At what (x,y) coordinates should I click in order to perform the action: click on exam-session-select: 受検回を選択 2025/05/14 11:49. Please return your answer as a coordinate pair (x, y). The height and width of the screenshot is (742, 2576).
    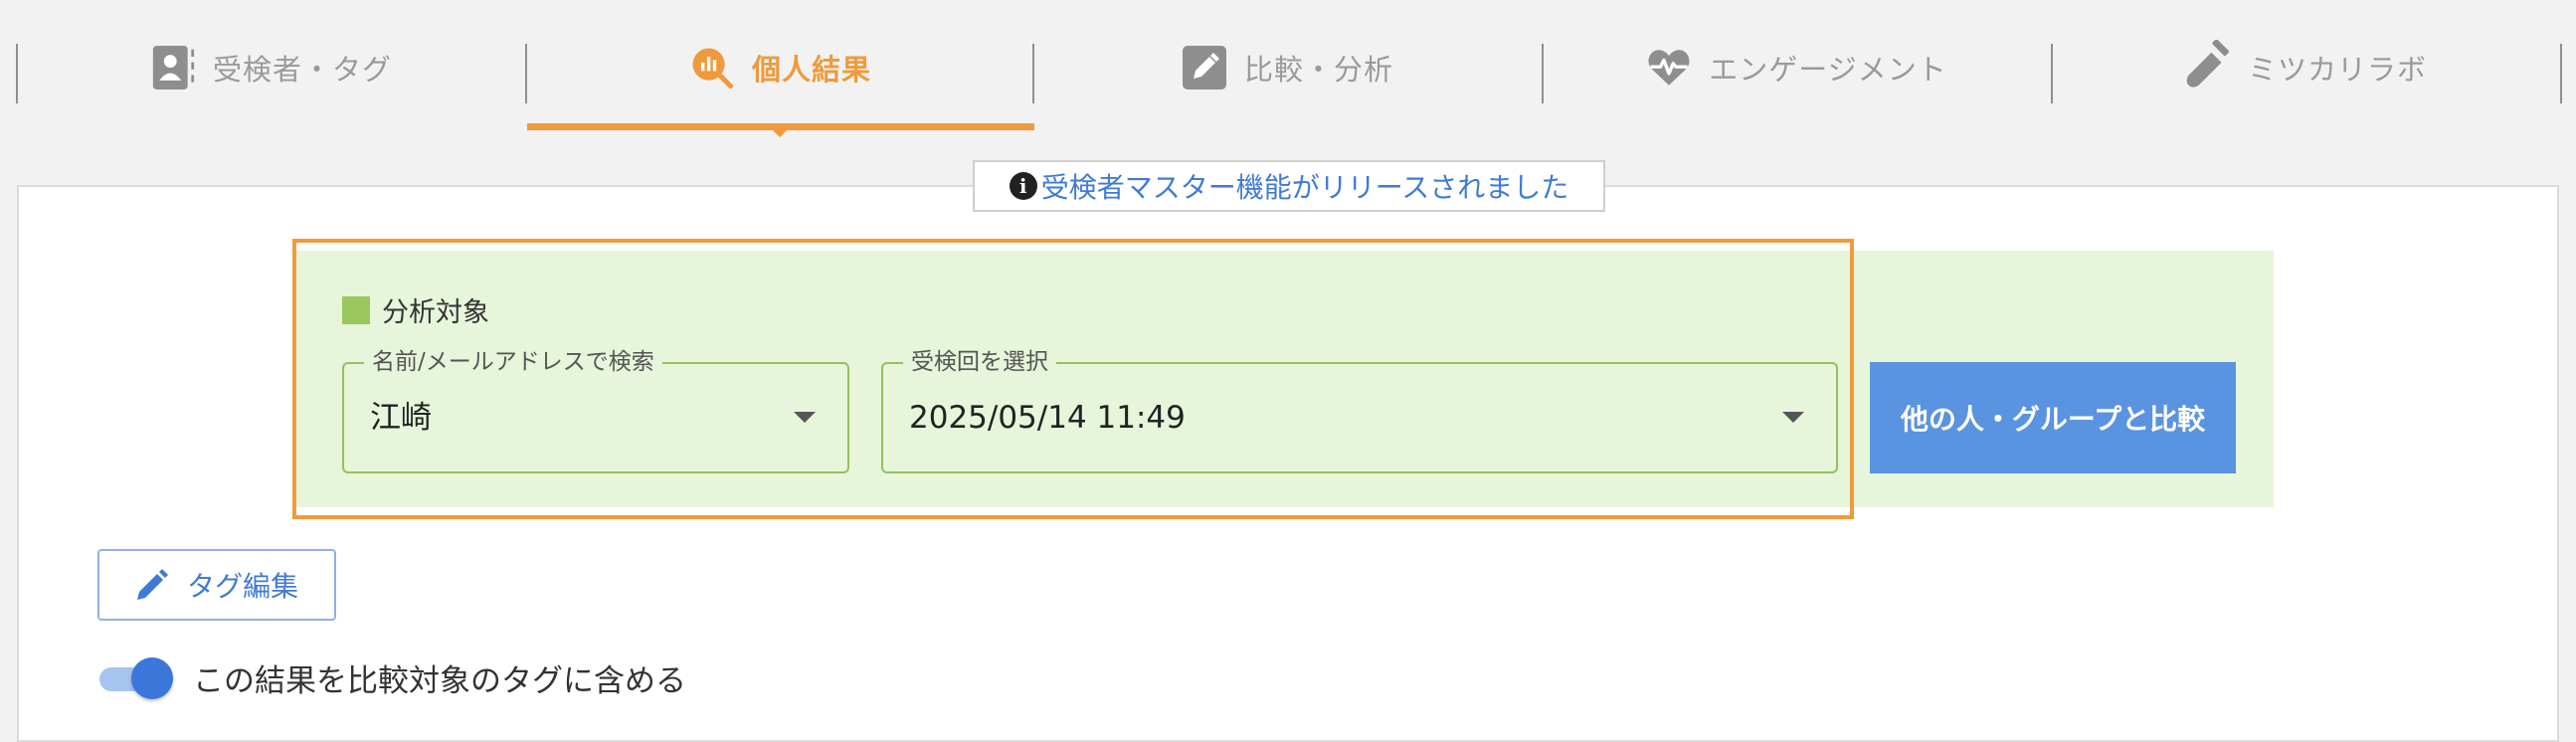
    Looking at the image, I should click on (1359, 410).